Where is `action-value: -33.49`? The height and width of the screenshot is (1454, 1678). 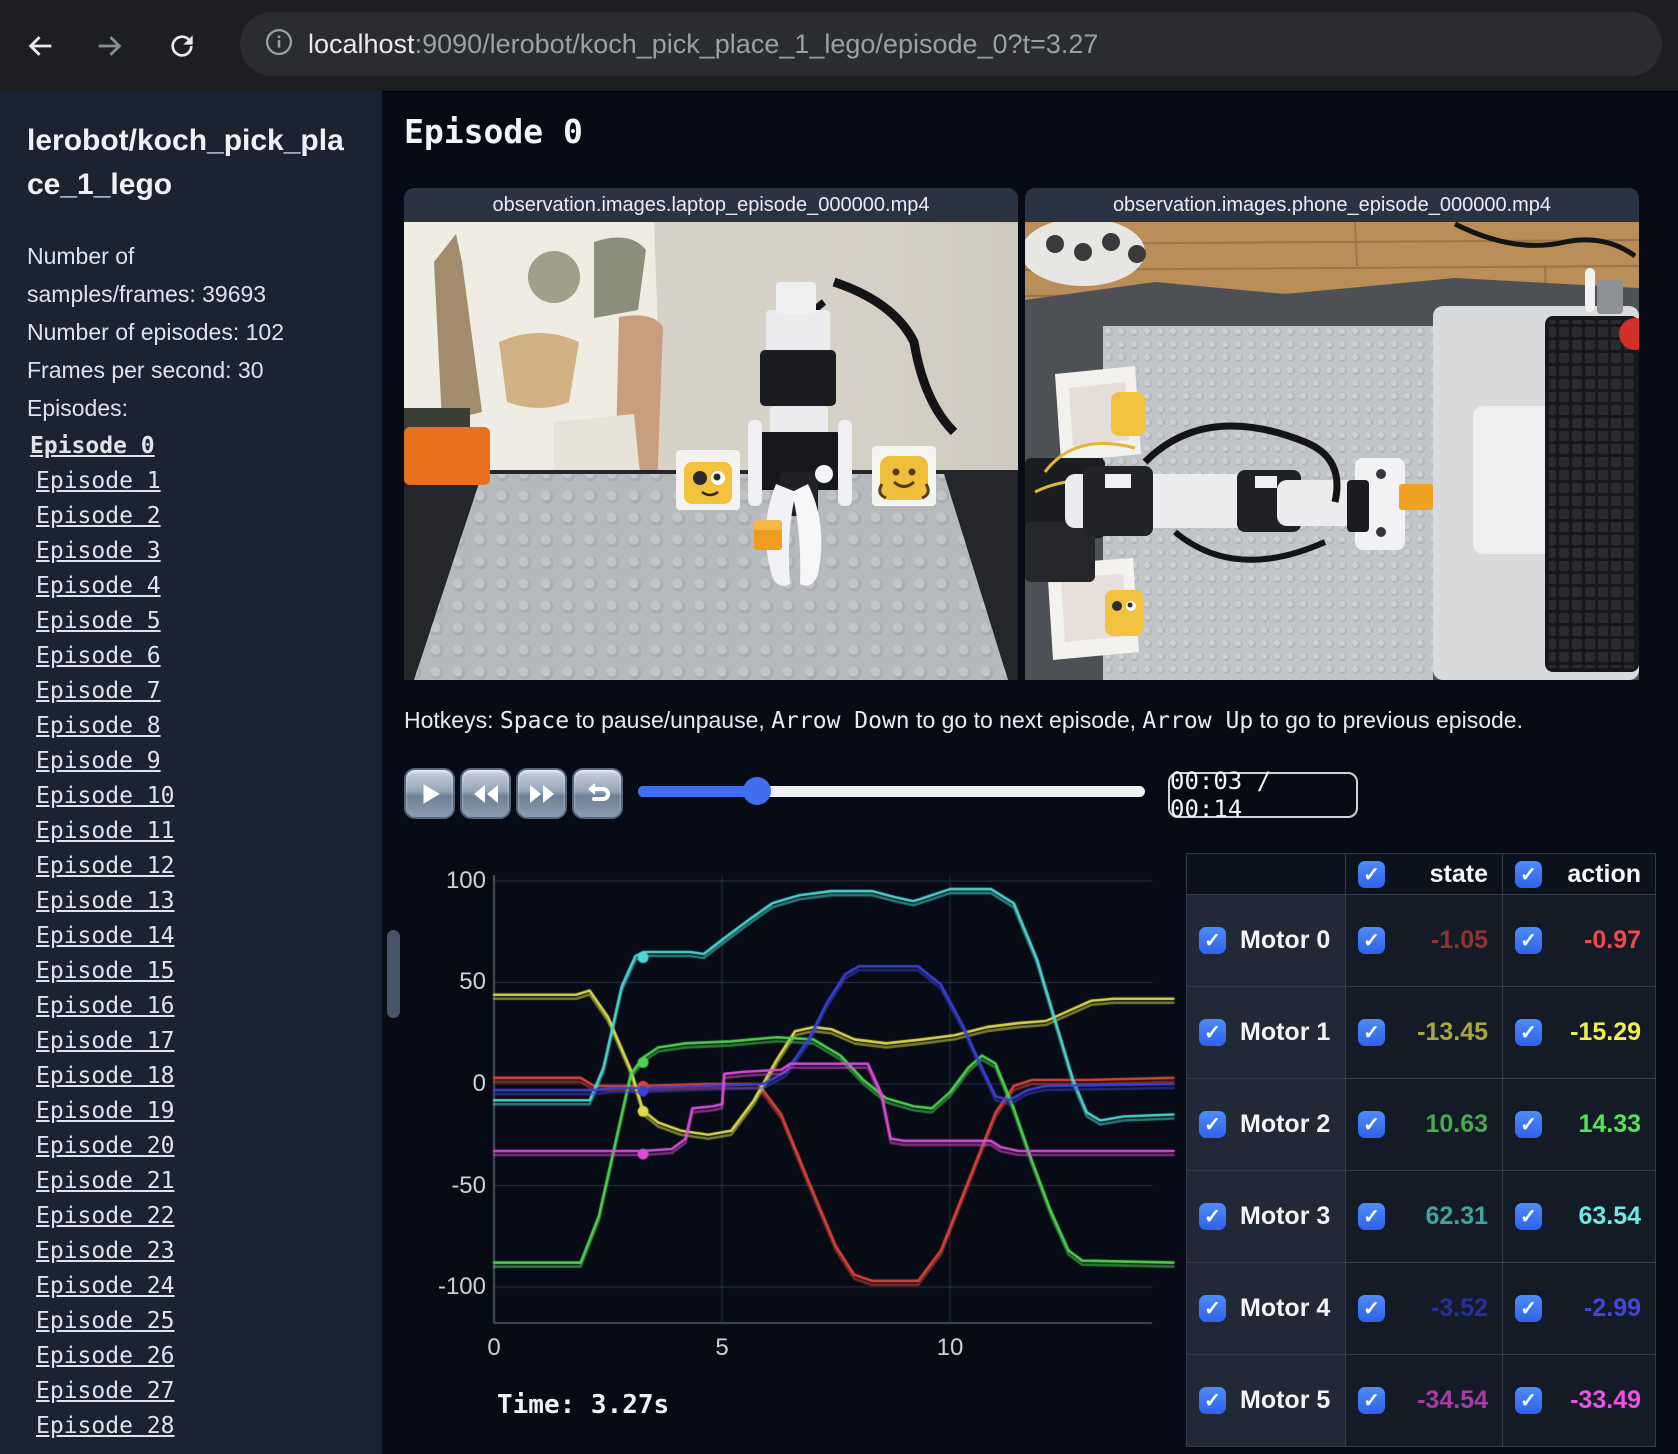 action-value: -33.49 is located at coordinates (1605, 1400).